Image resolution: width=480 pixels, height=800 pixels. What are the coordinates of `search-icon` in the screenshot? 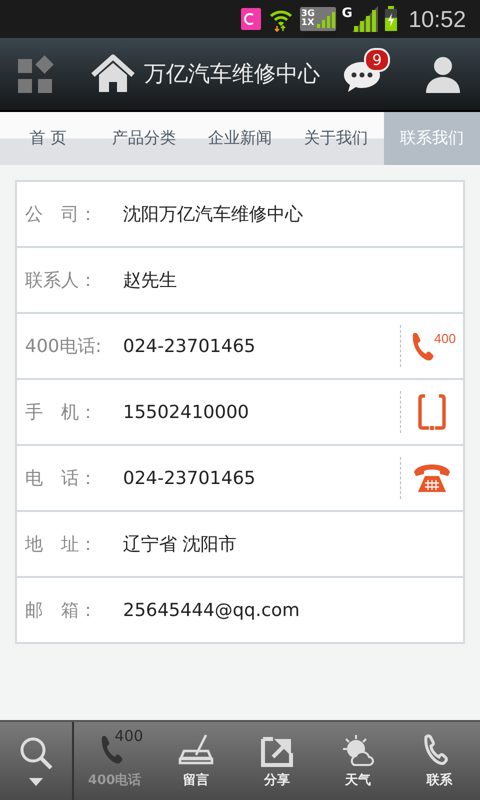 It's located at (36, 753).